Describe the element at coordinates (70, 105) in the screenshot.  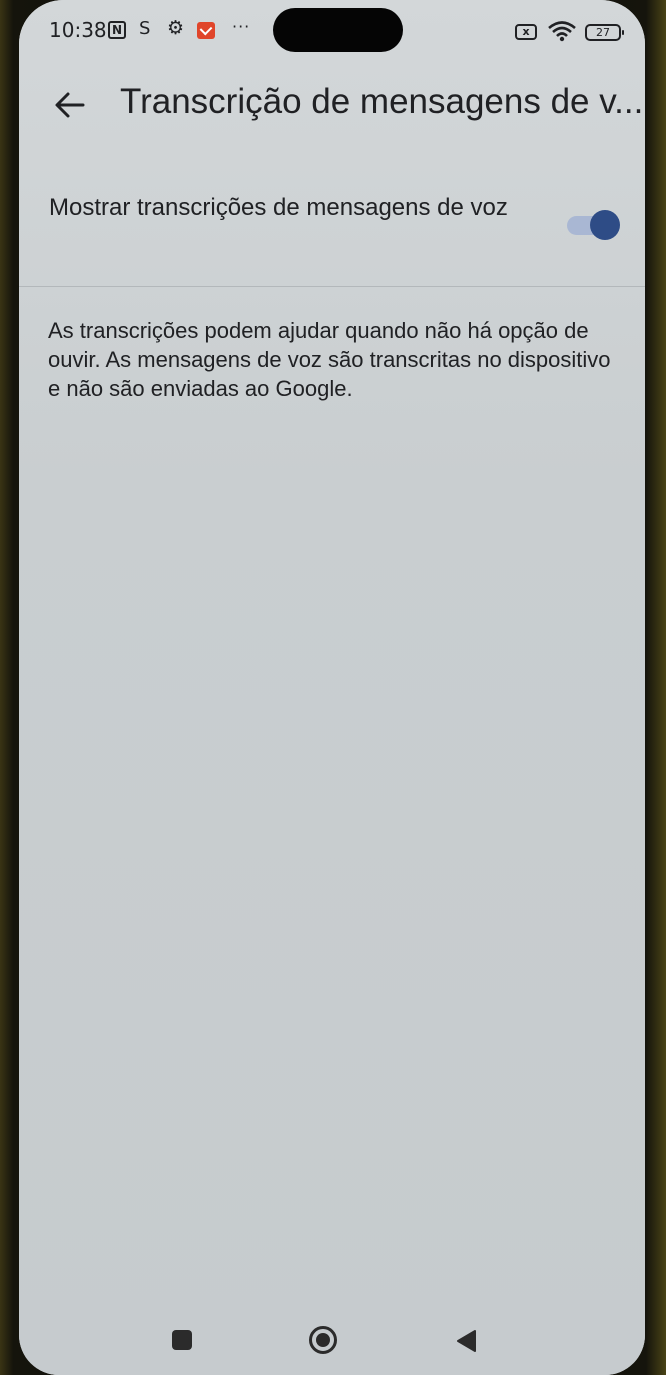
I see `back-arrow-icon` at that location.